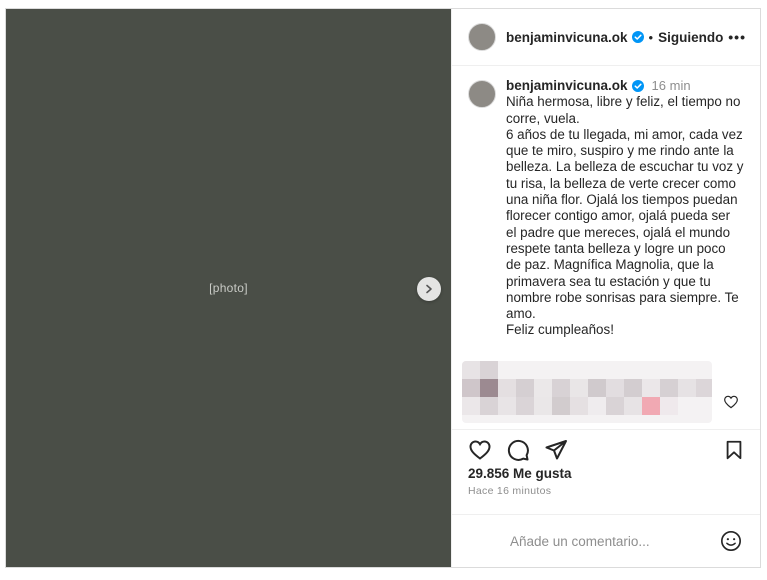 This screenshot has height=580, width=767. I want to click on header-username: benjaminvicuna.ok, so click(567, 37).